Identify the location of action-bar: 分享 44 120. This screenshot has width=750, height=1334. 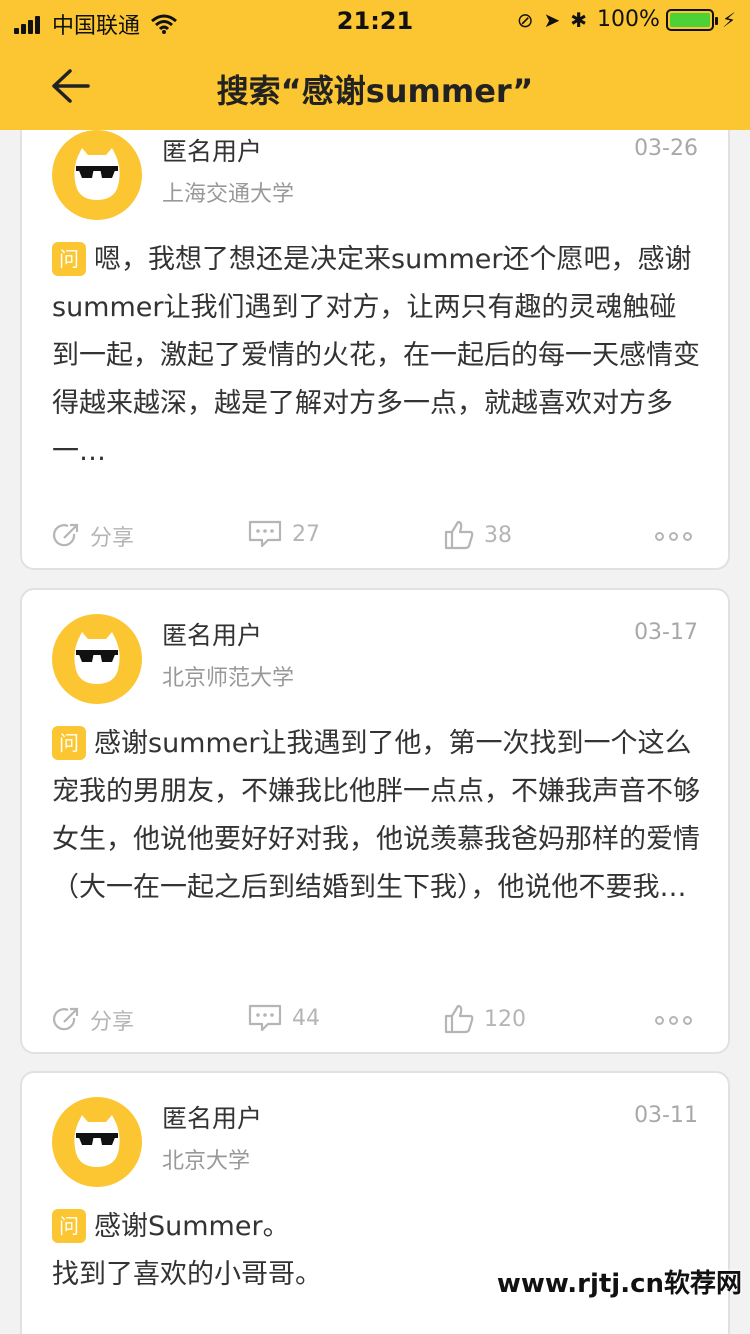
(377, 1024).